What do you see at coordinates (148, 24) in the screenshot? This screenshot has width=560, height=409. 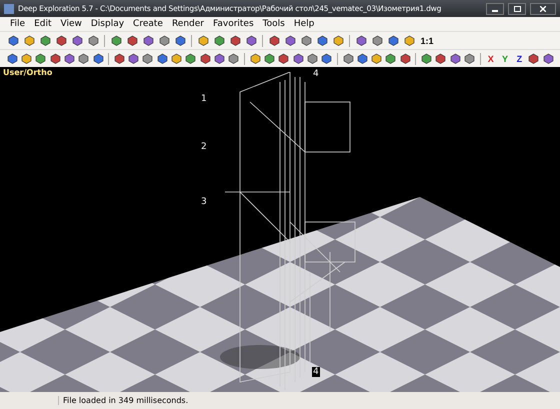 I see `menu-item: Create` at bounding box center [148, 24].